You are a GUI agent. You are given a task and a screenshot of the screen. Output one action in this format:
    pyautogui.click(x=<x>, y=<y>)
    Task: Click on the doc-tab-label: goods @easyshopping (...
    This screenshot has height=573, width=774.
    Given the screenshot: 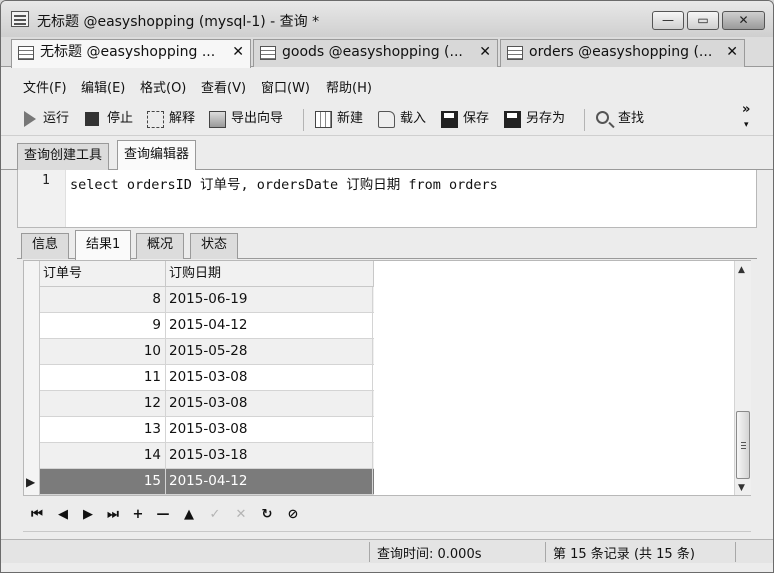 What is the action you would take?
    pyautogui.click(x=372, y=52)
    